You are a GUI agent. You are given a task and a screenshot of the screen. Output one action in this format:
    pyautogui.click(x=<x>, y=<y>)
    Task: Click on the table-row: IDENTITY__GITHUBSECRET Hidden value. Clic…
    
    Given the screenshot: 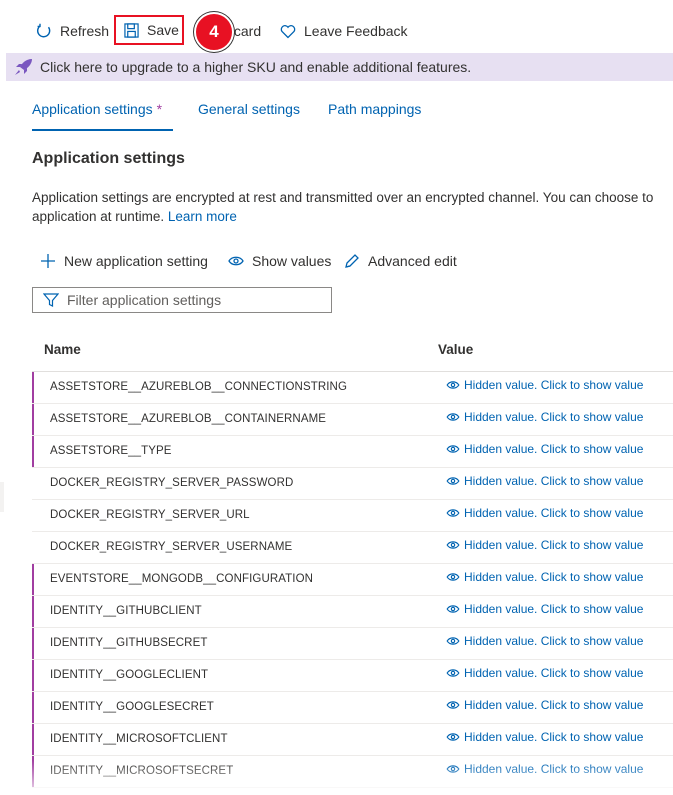 What is the action you would take?
    pyautogui.click(x=352, y=644)
    